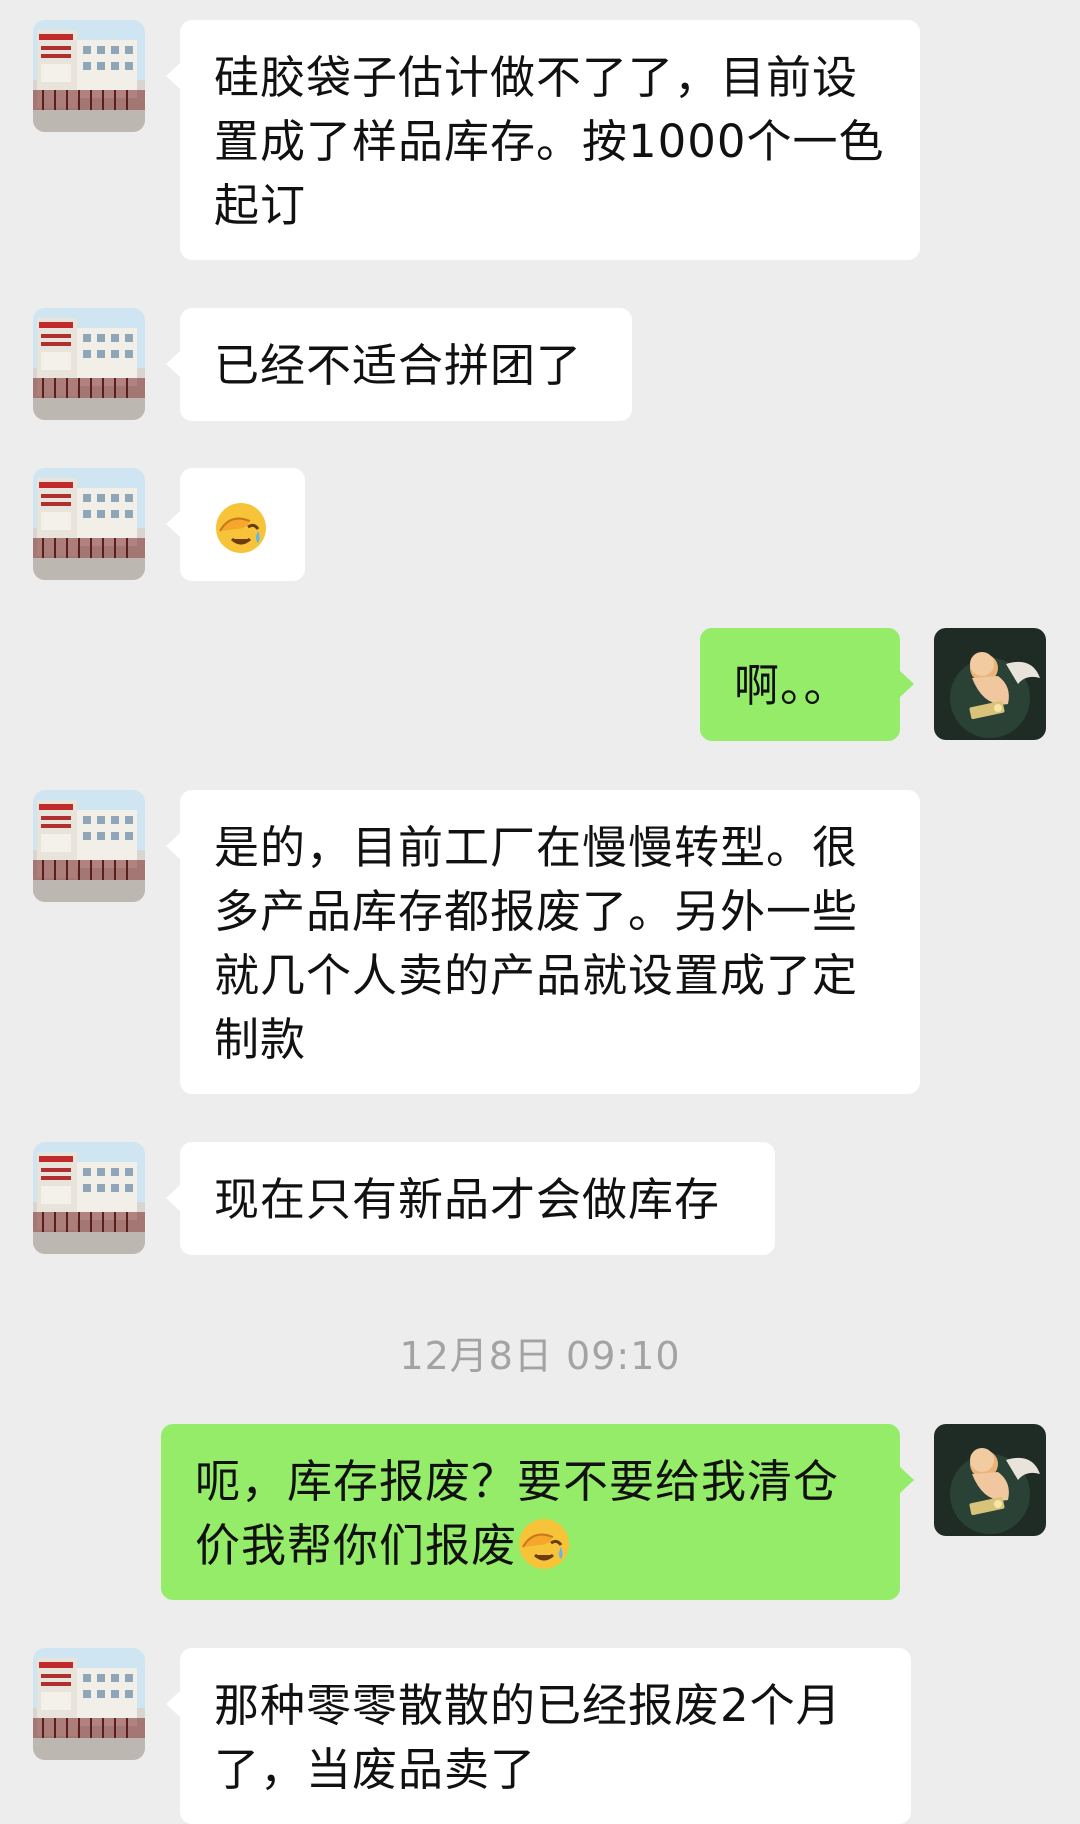  Describe the element at coordinates (807, 684) in the screenshot. I see `message-bubble-outgoing: 啊。。` at that location.